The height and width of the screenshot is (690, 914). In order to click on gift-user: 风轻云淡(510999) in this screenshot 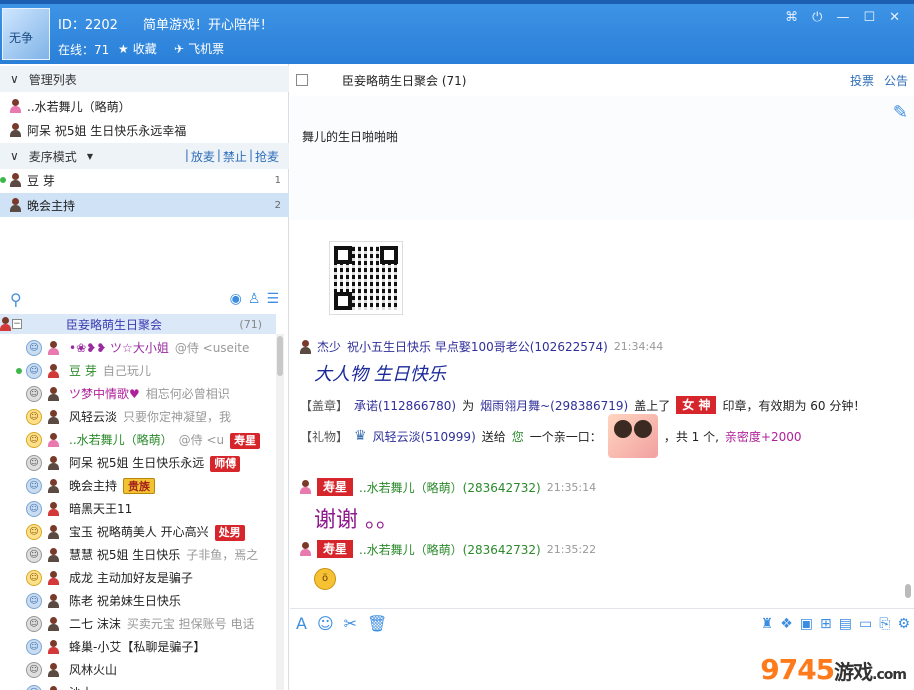, I will do `click(424, 436)`.